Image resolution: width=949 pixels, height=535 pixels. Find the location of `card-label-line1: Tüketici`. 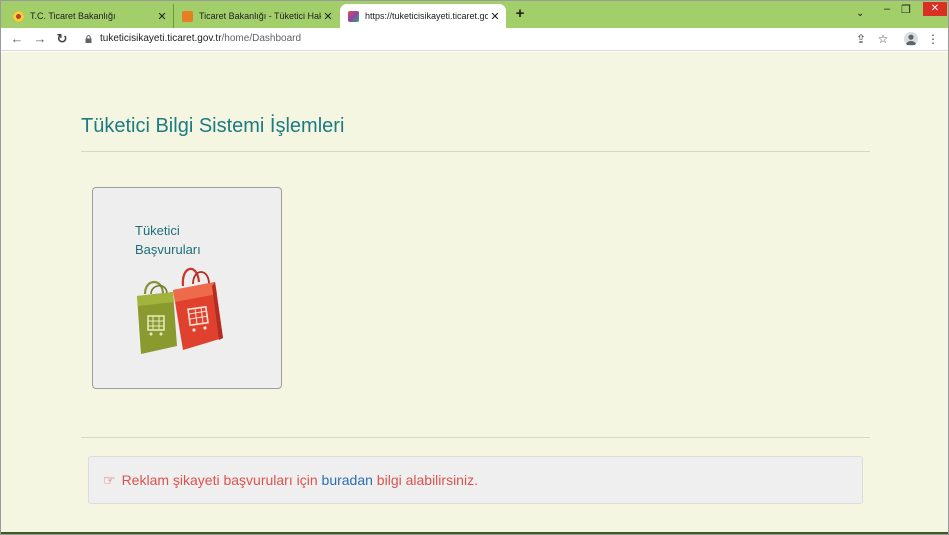

card-label-line1: Tüketici is located at coordinates (157, 230).